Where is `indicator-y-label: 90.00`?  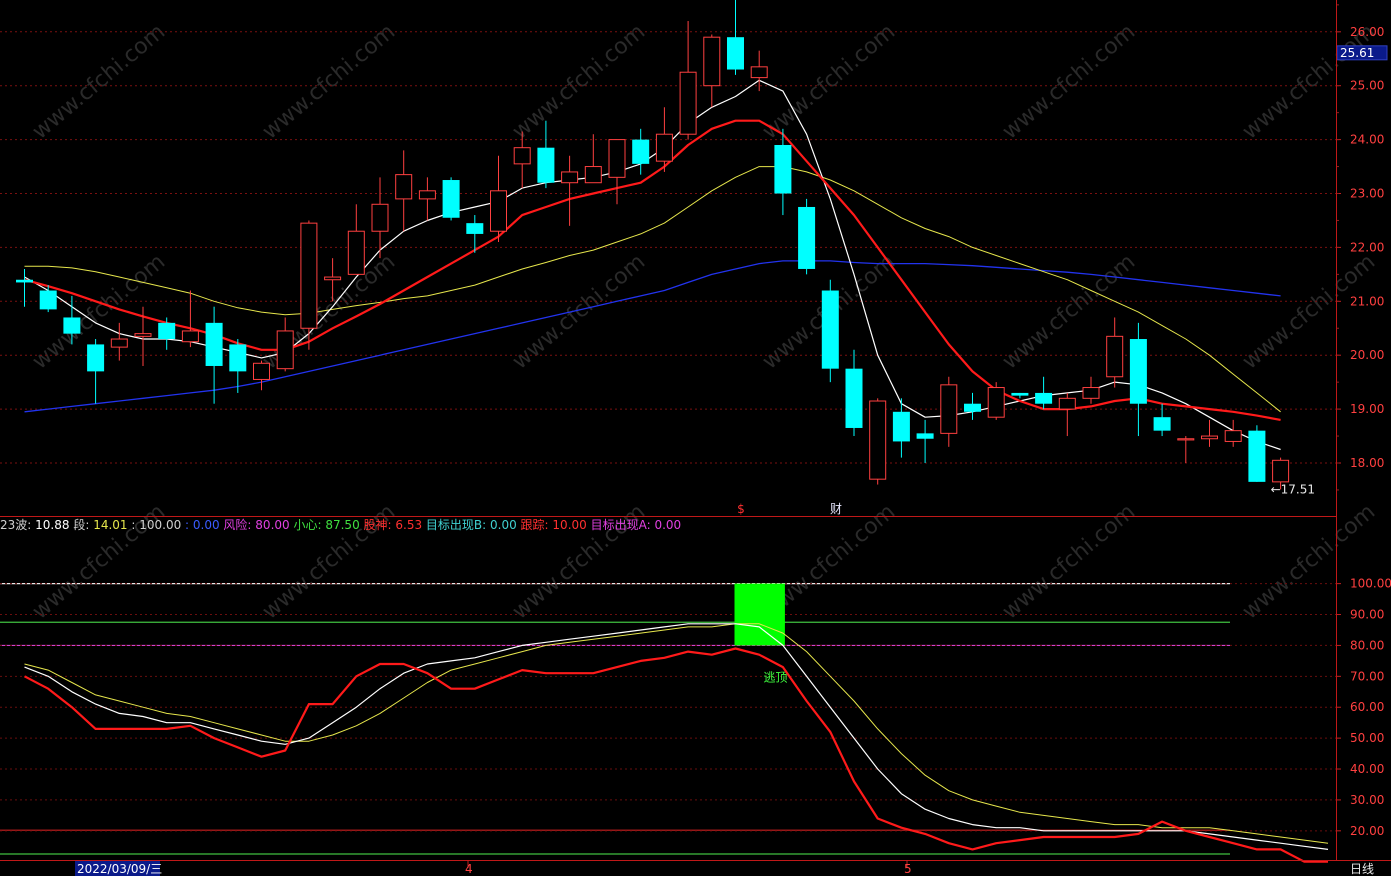 indicator-y-label: 90.00 is located at coordinates (1367, 615).